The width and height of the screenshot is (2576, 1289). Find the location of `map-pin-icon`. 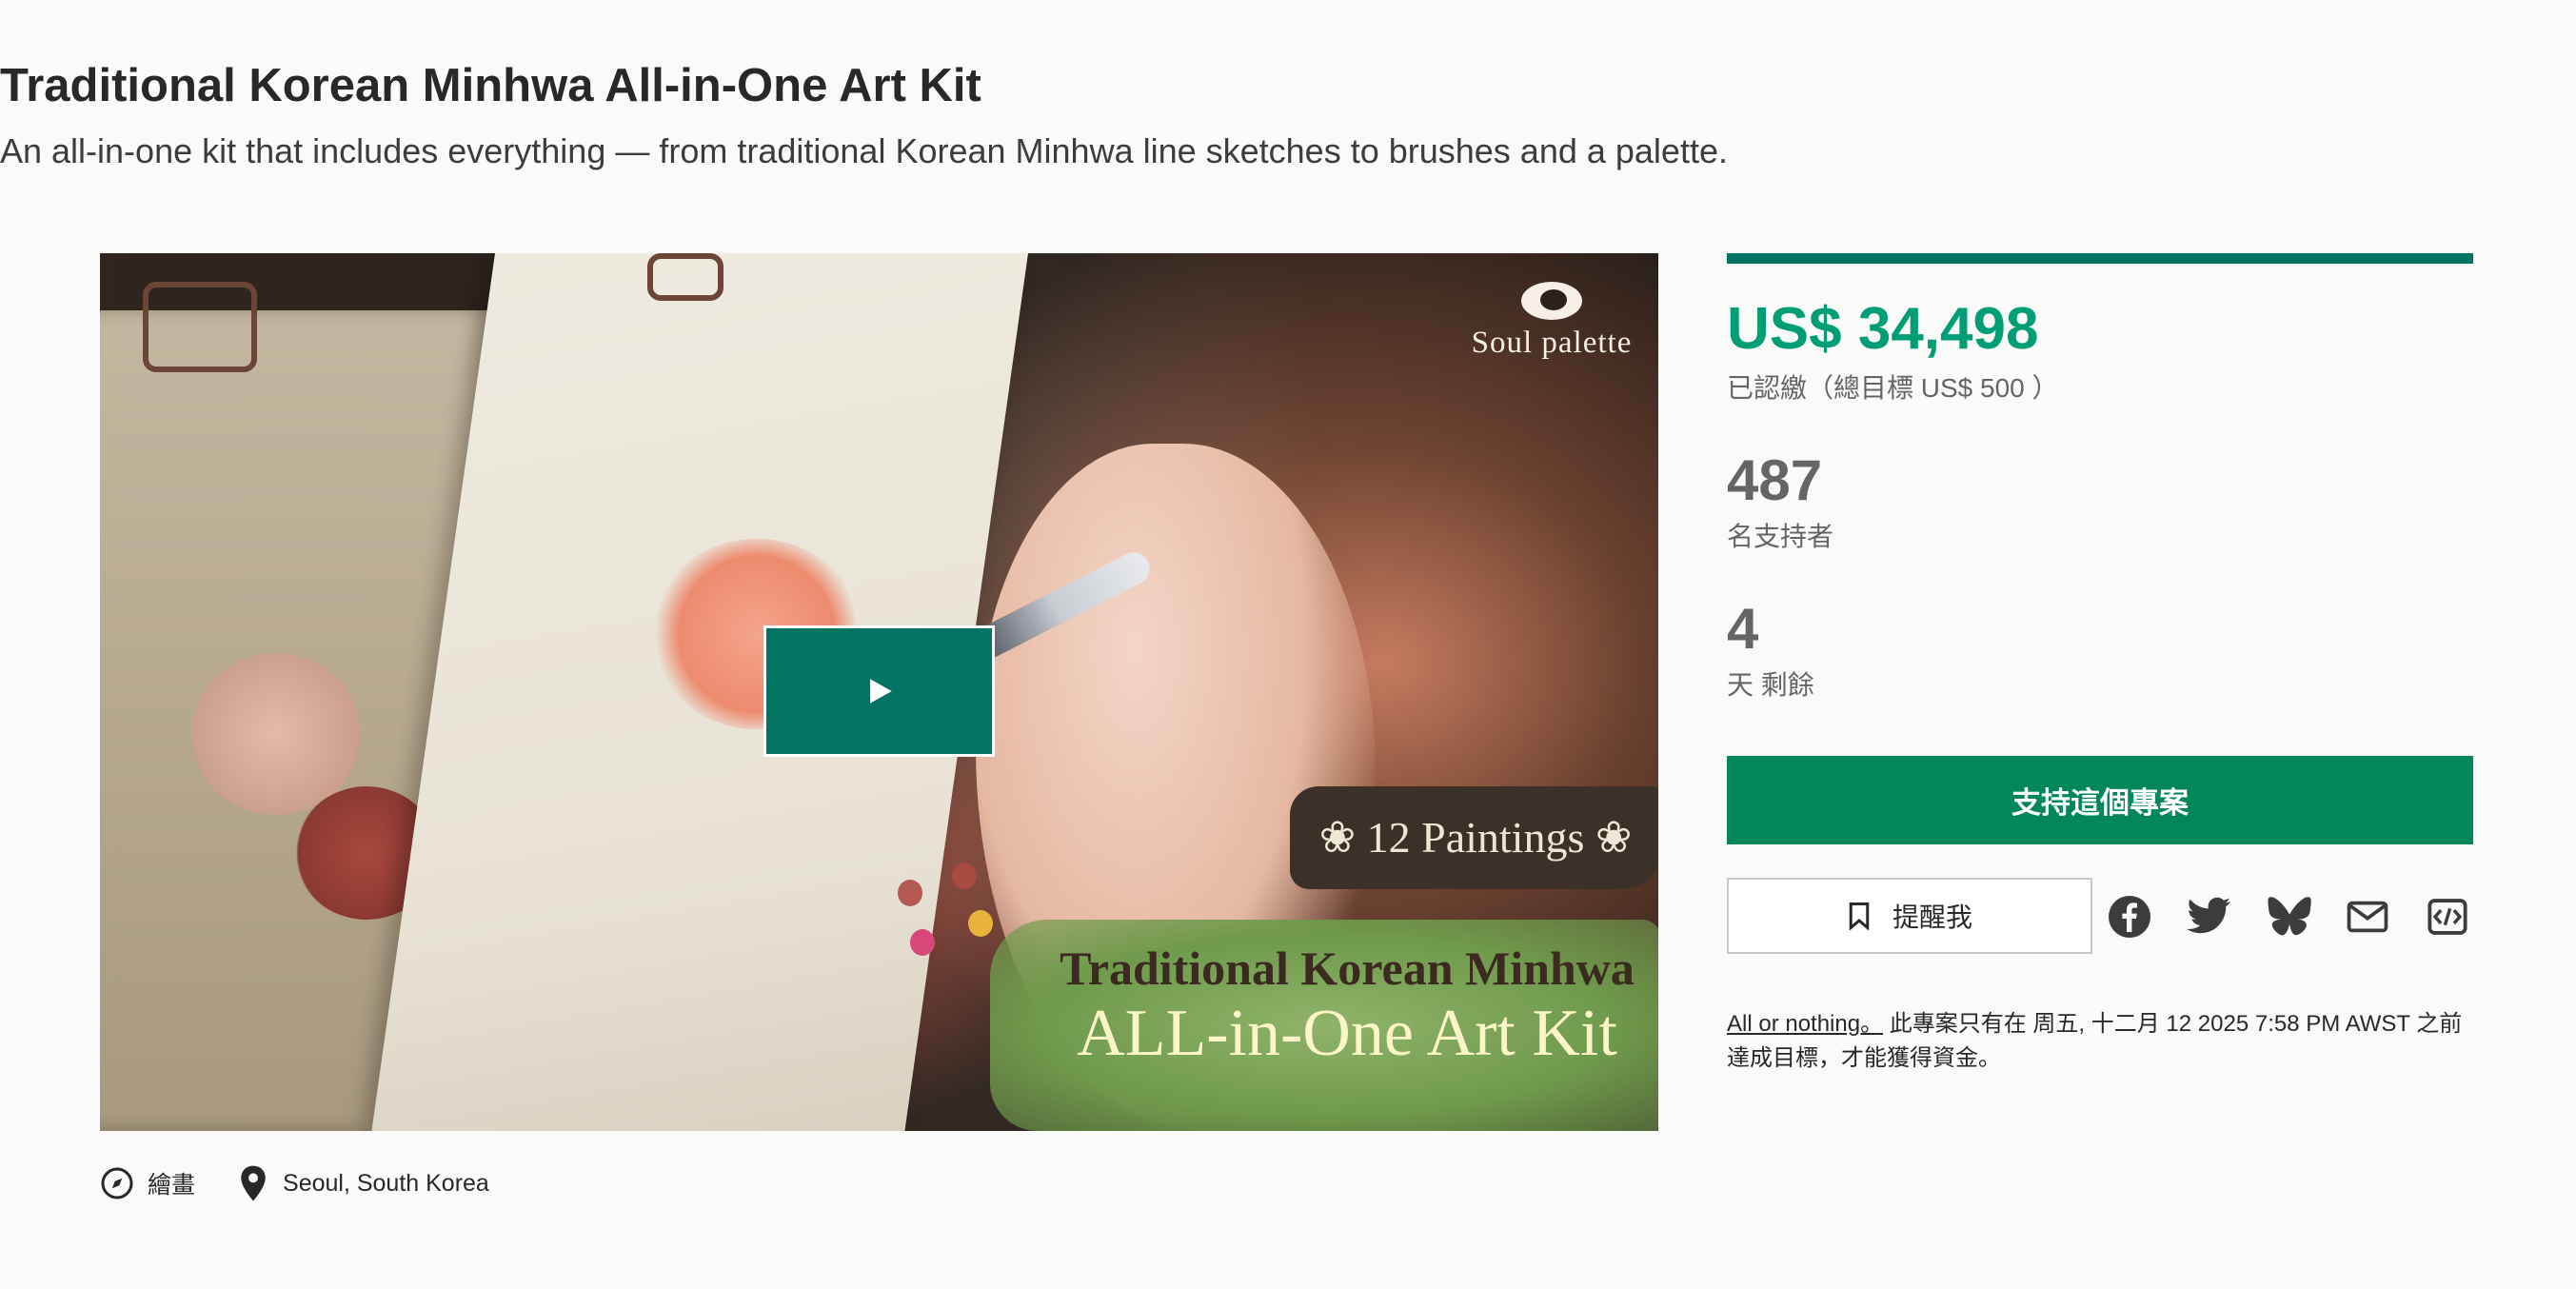

map-pin-icon is located at coordinates (254, 1183).